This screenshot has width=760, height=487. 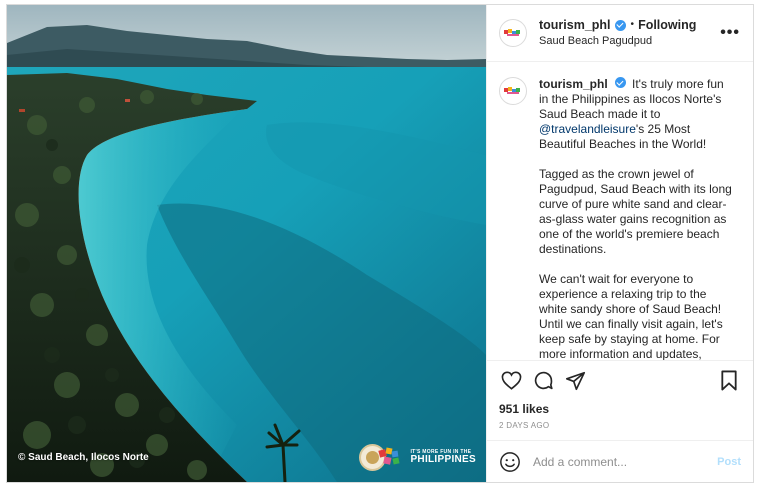 What do you see at coordinates (729, 462) in the screenshot?
I see `post-comment-button: Post` at bounding box center [729, 462].